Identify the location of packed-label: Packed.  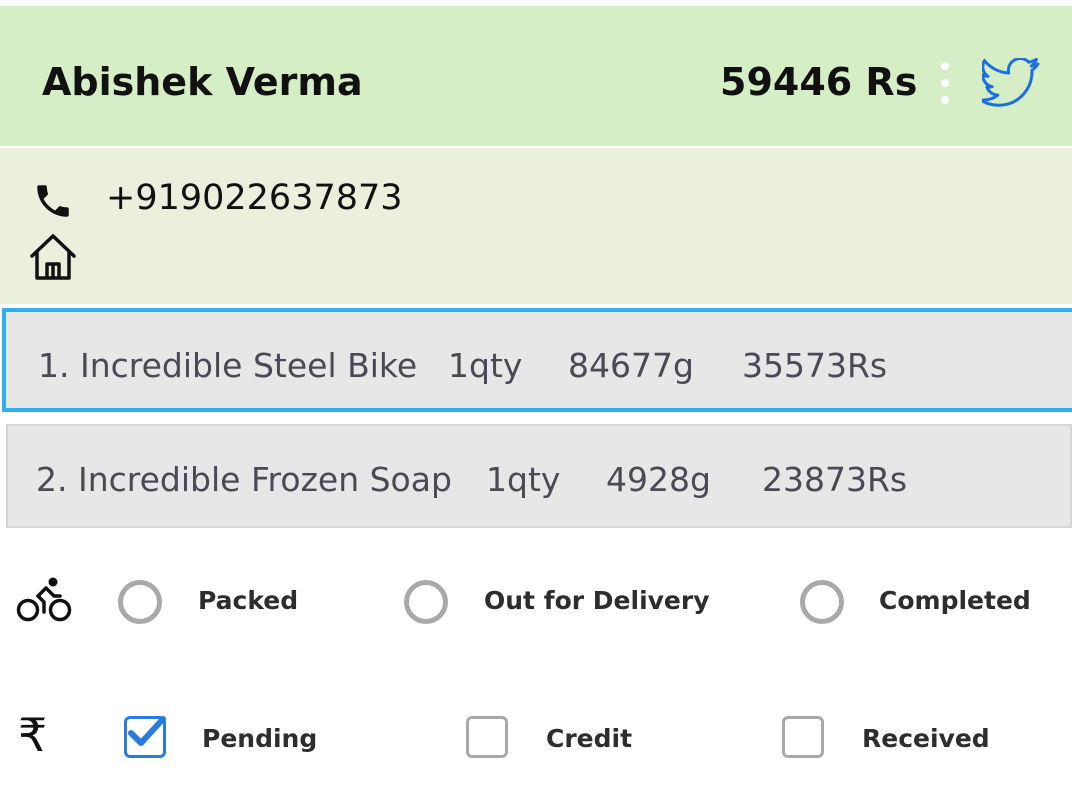
(248, 600).